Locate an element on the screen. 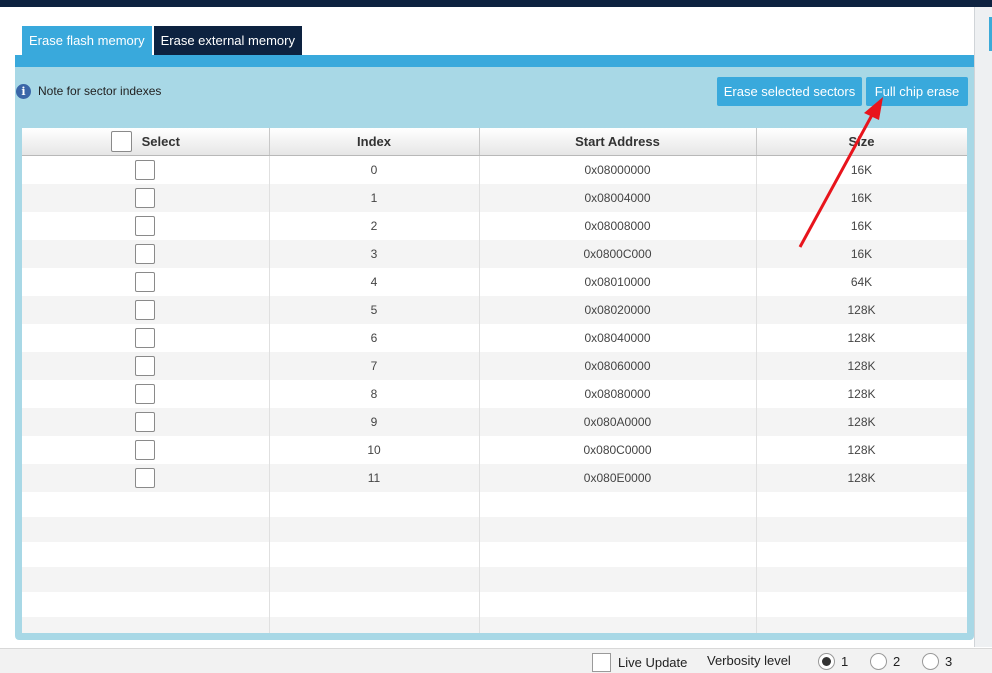 Image resolution: width=992 pixels, height=673 pixels. live-update-label: Live Update is located at coordinates (653, 662).